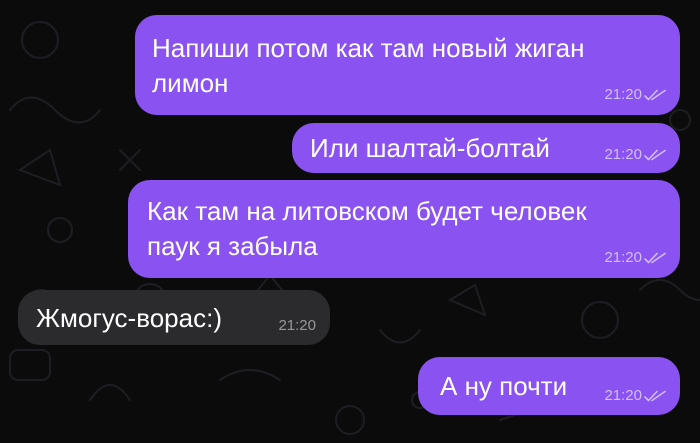 The image size is (700, 443). Describe the element at coordinates (129, 318) in the screenshot. I see `message-text: Жмогус-ворас:)` at that location.